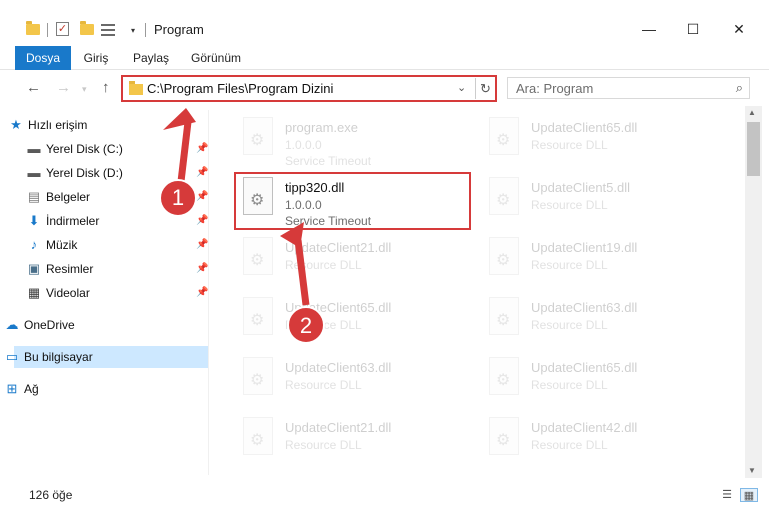 Image resolution: width=769 pixels, height=514 pixels. I want to click on sidebar-item: ♪ Müzik 📌, so click(111, 245).